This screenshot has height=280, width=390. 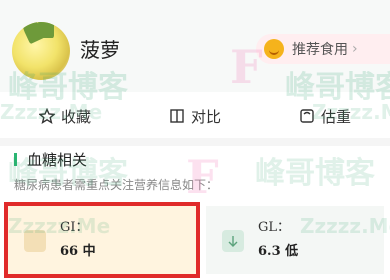 What do you see at coordinates (274, 227) in the screenshot?
I see `gl-label: GL：` at bounding box center [274, 227].